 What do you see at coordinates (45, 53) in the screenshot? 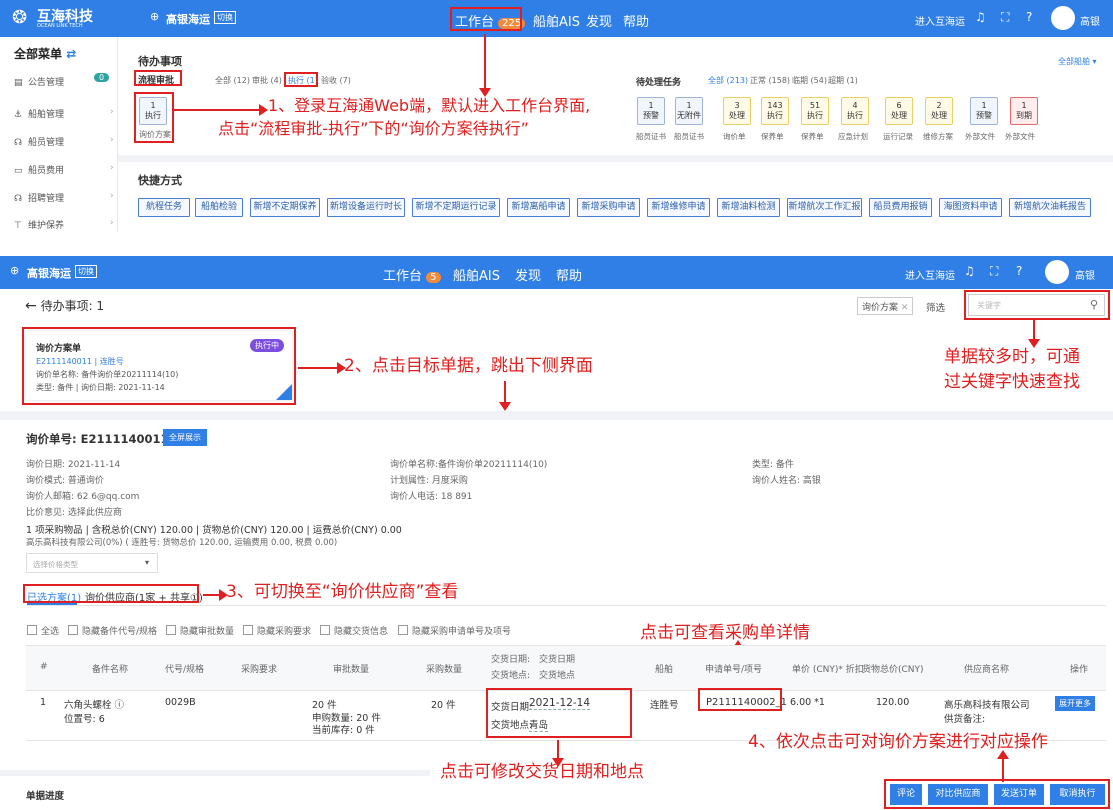
I see `sidebar-title: 全部菜单 ⇄` at bounding box center [45, 53].